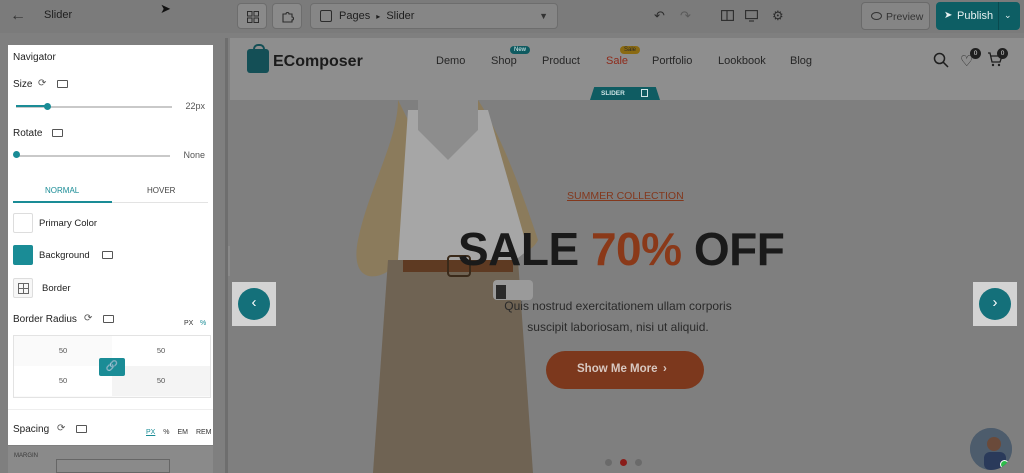 The height and width of the screenshot is (473, 1024). I want to click on border-swatch, so click(23, 288).